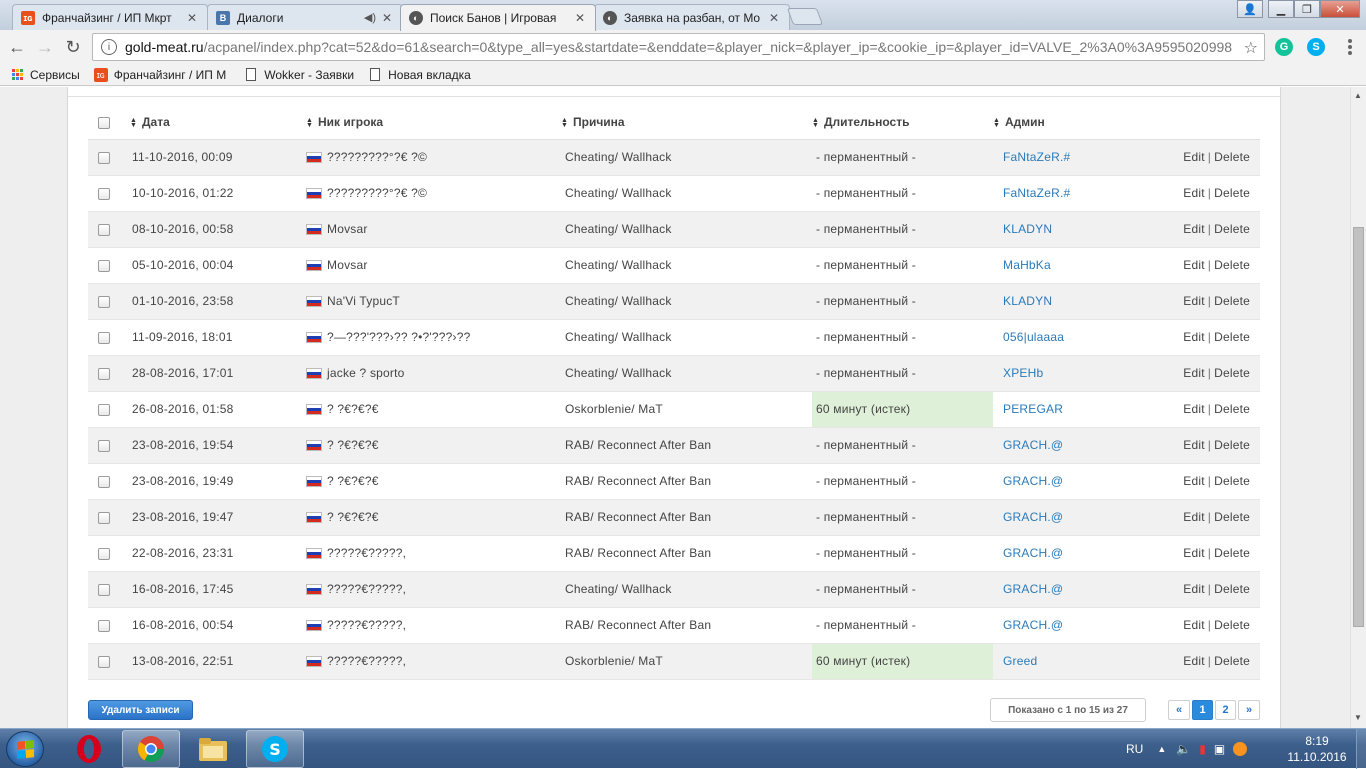  What do you see at coordinates (275, 749) in the screenshot?
I see `skype-icon: S` at bounding box center [275, 749].